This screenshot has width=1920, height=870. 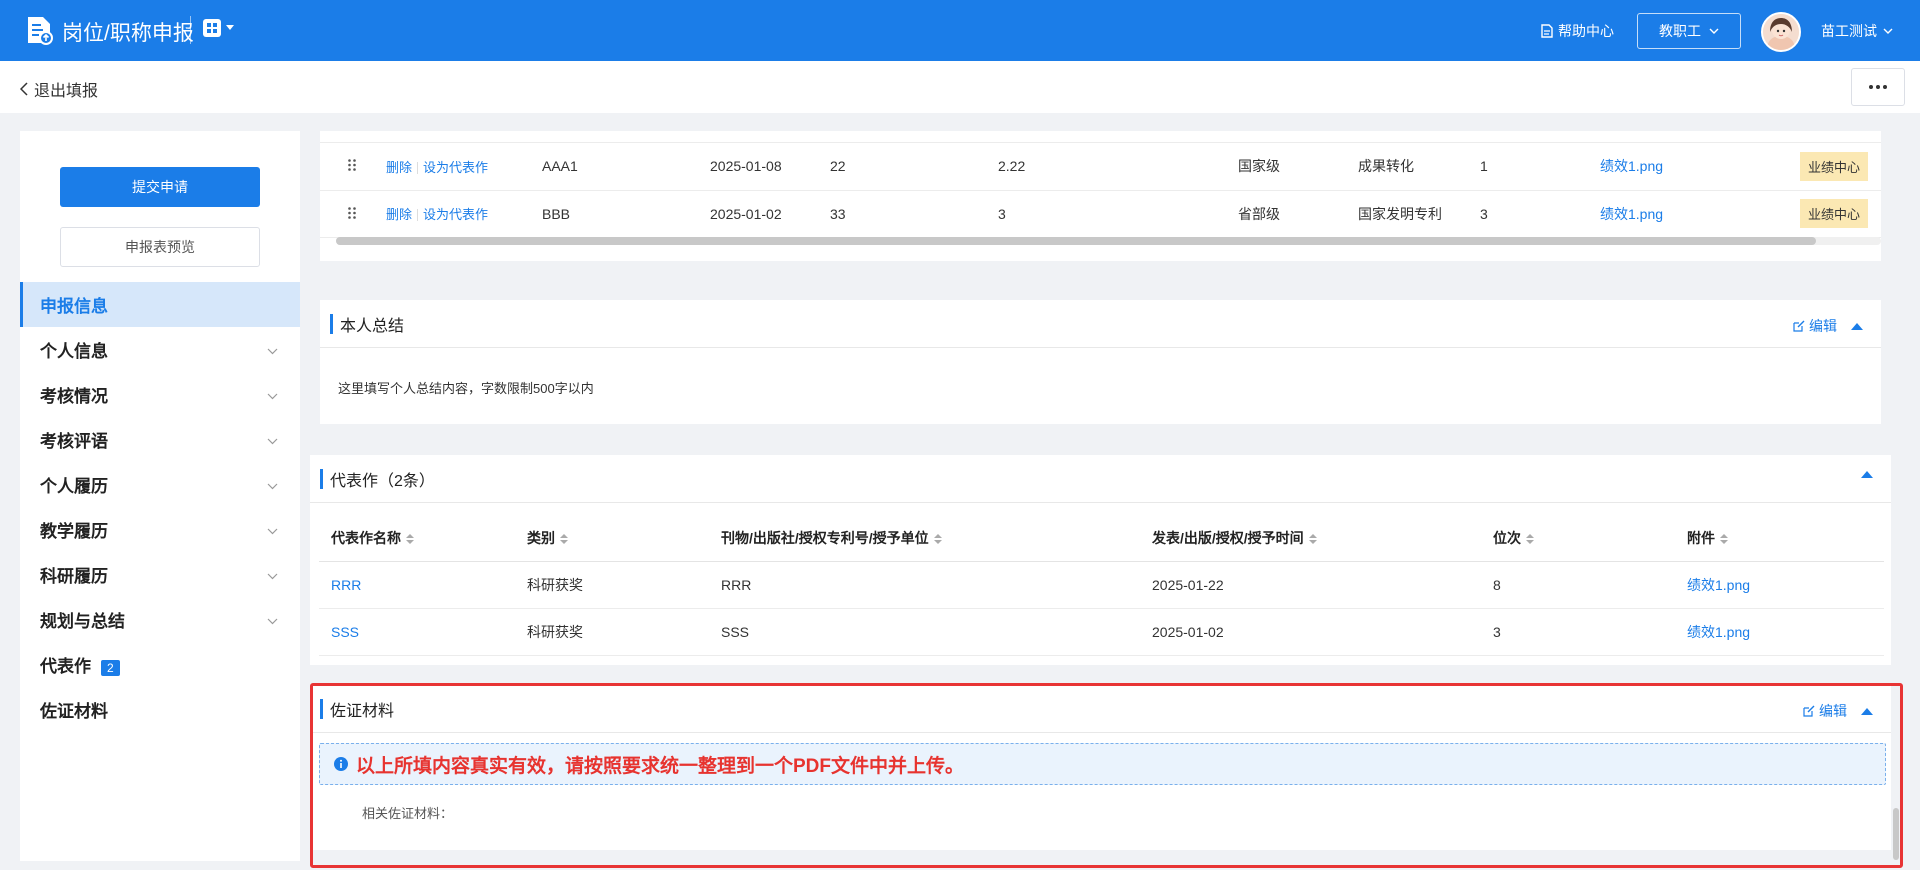 What do you see at coordinates (372, 326) in the screenshot?
I see `summary-title: 本人总结` at bounding box center [372, 326].